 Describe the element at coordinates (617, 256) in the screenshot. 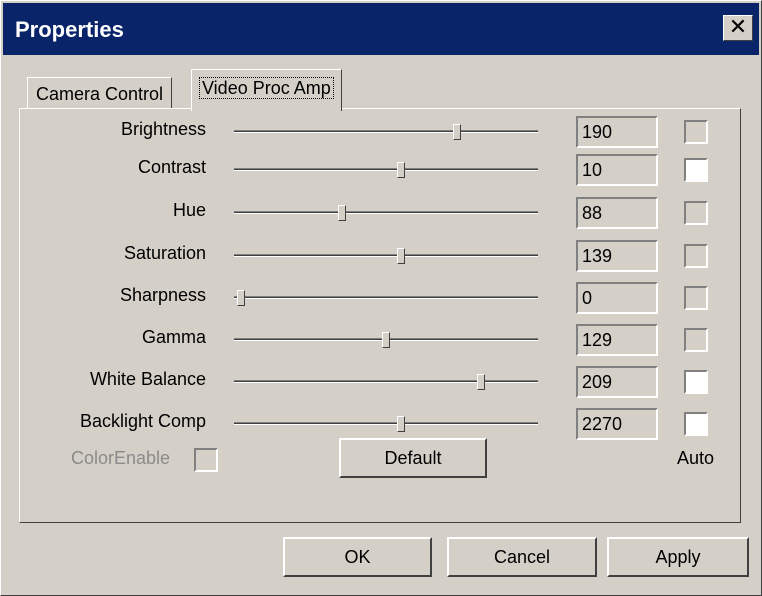

I see `saturation-value-field: 139` at that location.